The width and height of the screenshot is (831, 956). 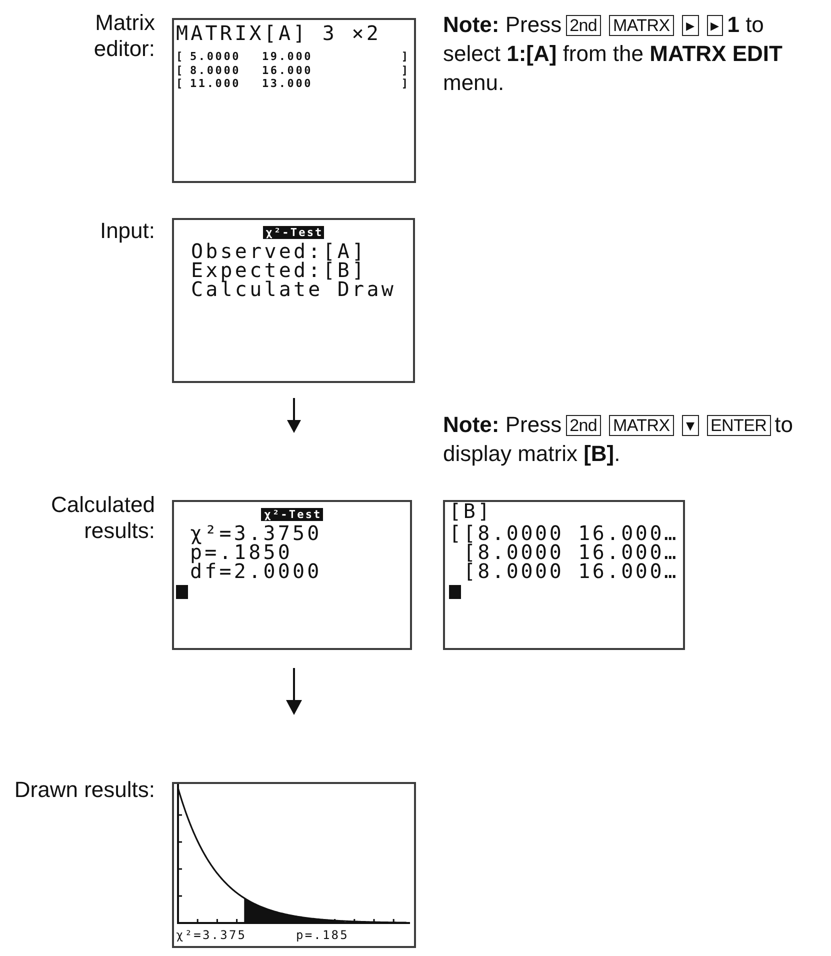 I want to click on step-label: Calculated results:, so click(x=102, y=518).